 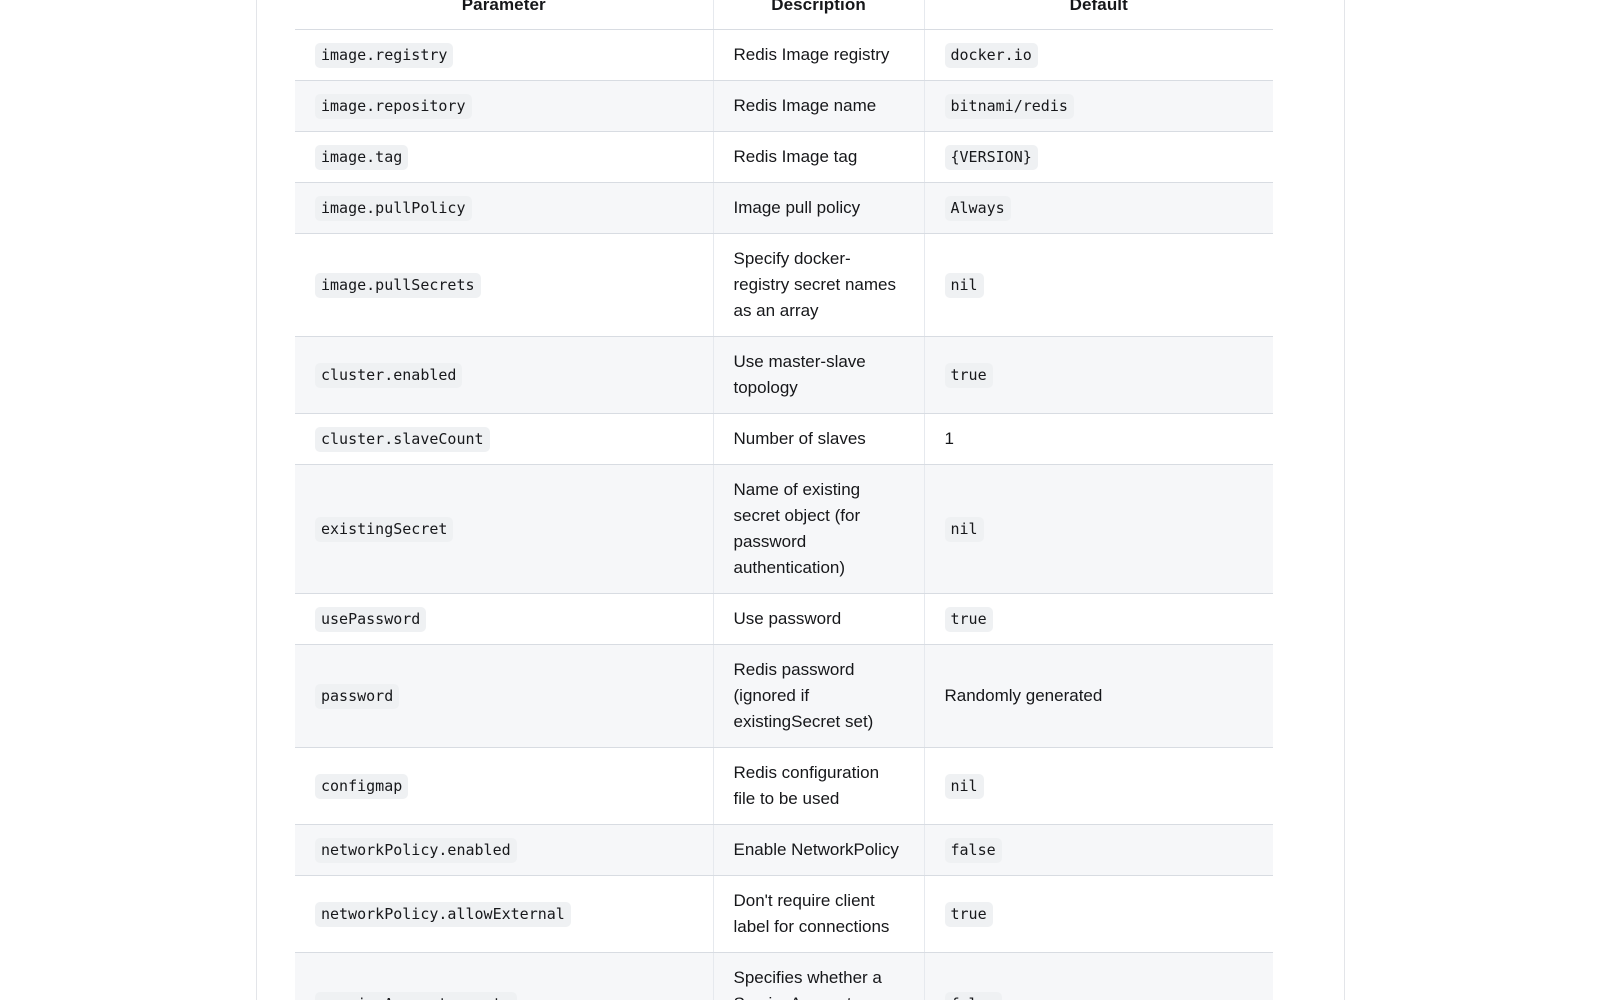 What do you see at coordinates (1098, 439) in the screenshot?
I see `default-cell: 1` at bounding box center [1098, 439].